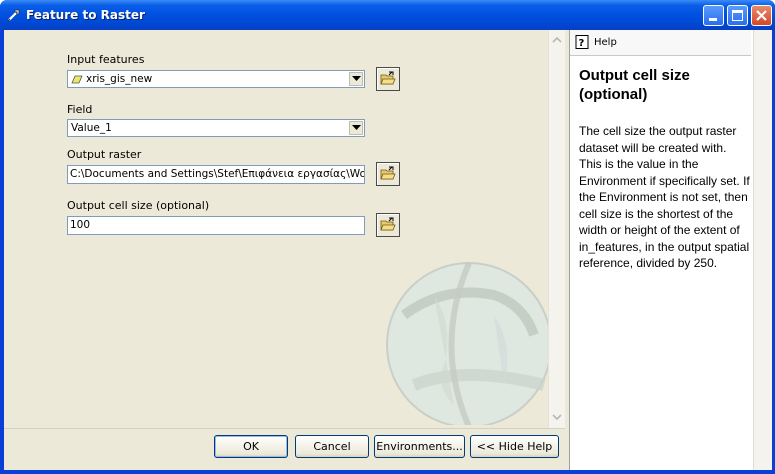 This screenshot has height=474, width=775. I want to click on input-features-dropdown-button, so click(356, 79).